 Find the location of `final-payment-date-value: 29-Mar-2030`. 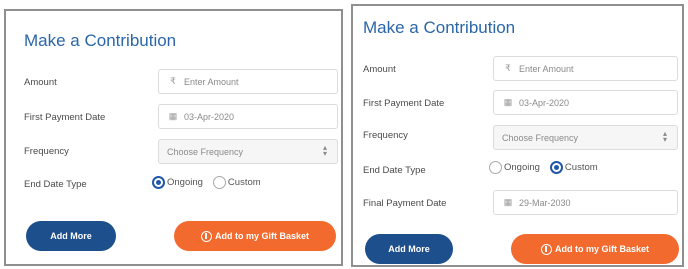

final-payment-date-value: 29-Mar-2030 is located at coordinates (545, 202).